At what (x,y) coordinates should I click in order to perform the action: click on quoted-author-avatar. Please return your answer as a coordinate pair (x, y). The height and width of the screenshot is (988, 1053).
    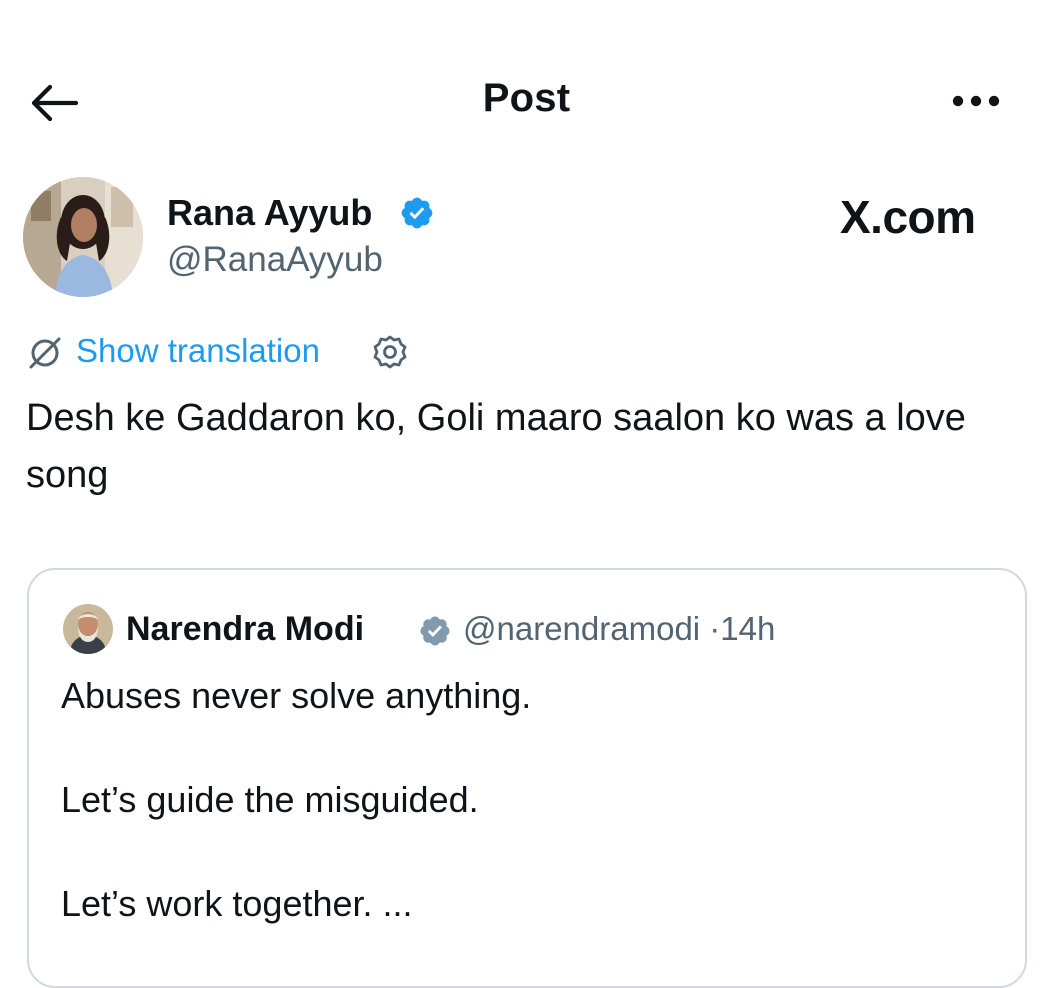
    Looking at the image, I should click on (88, 629).